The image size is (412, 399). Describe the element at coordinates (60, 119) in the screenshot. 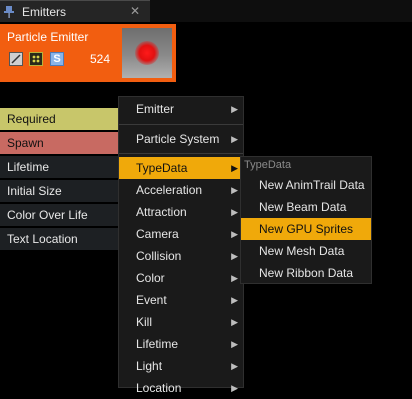

I see `module-required: Required` at that location.